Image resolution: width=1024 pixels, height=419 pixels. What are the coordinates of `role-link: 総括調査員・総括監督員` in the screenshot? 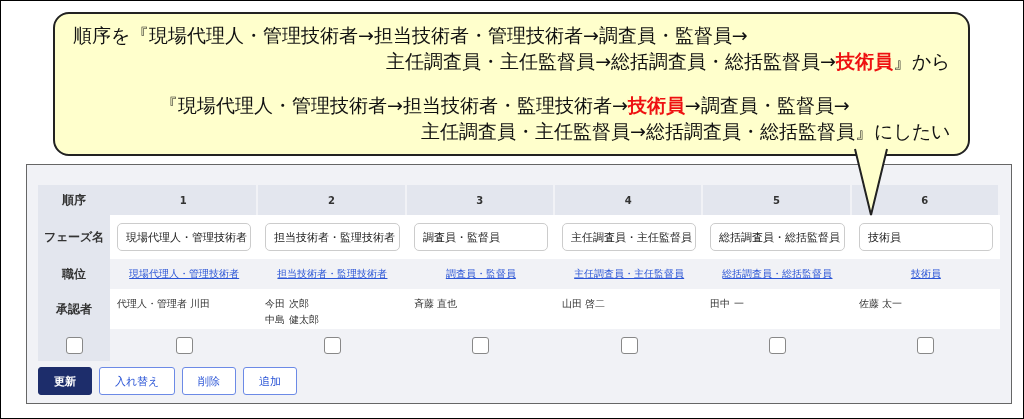 It's located at (777, 274).